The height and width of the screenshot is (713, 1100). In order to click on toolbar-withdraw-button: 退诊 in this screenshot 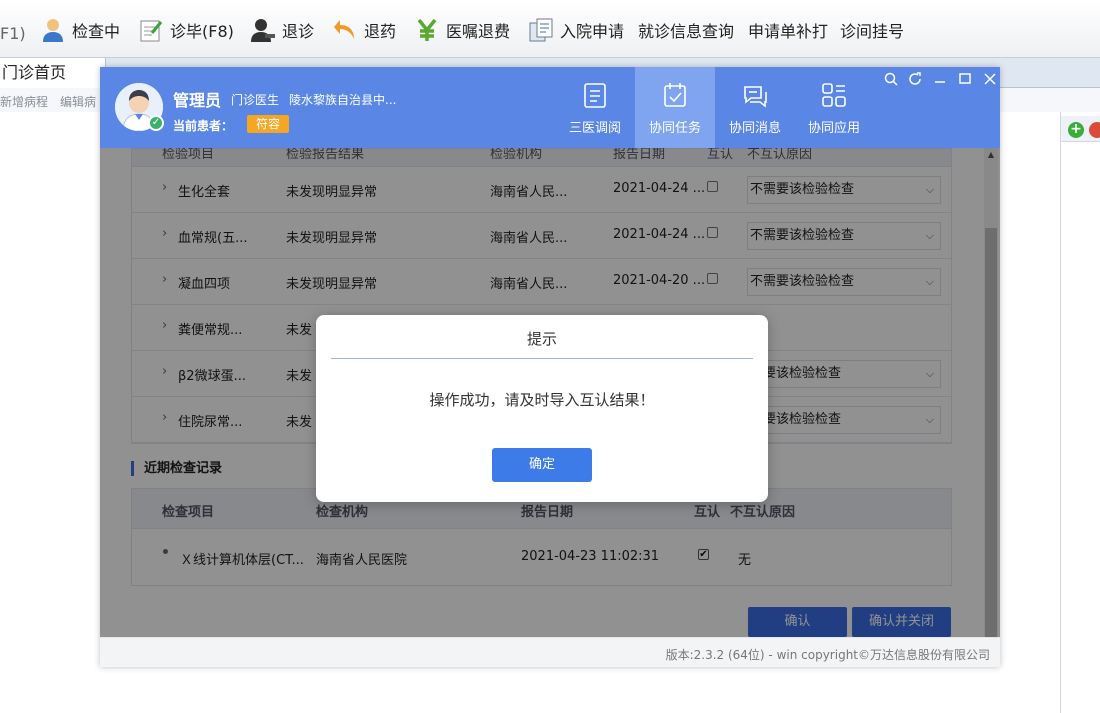, I will do `click(282, 30)`.